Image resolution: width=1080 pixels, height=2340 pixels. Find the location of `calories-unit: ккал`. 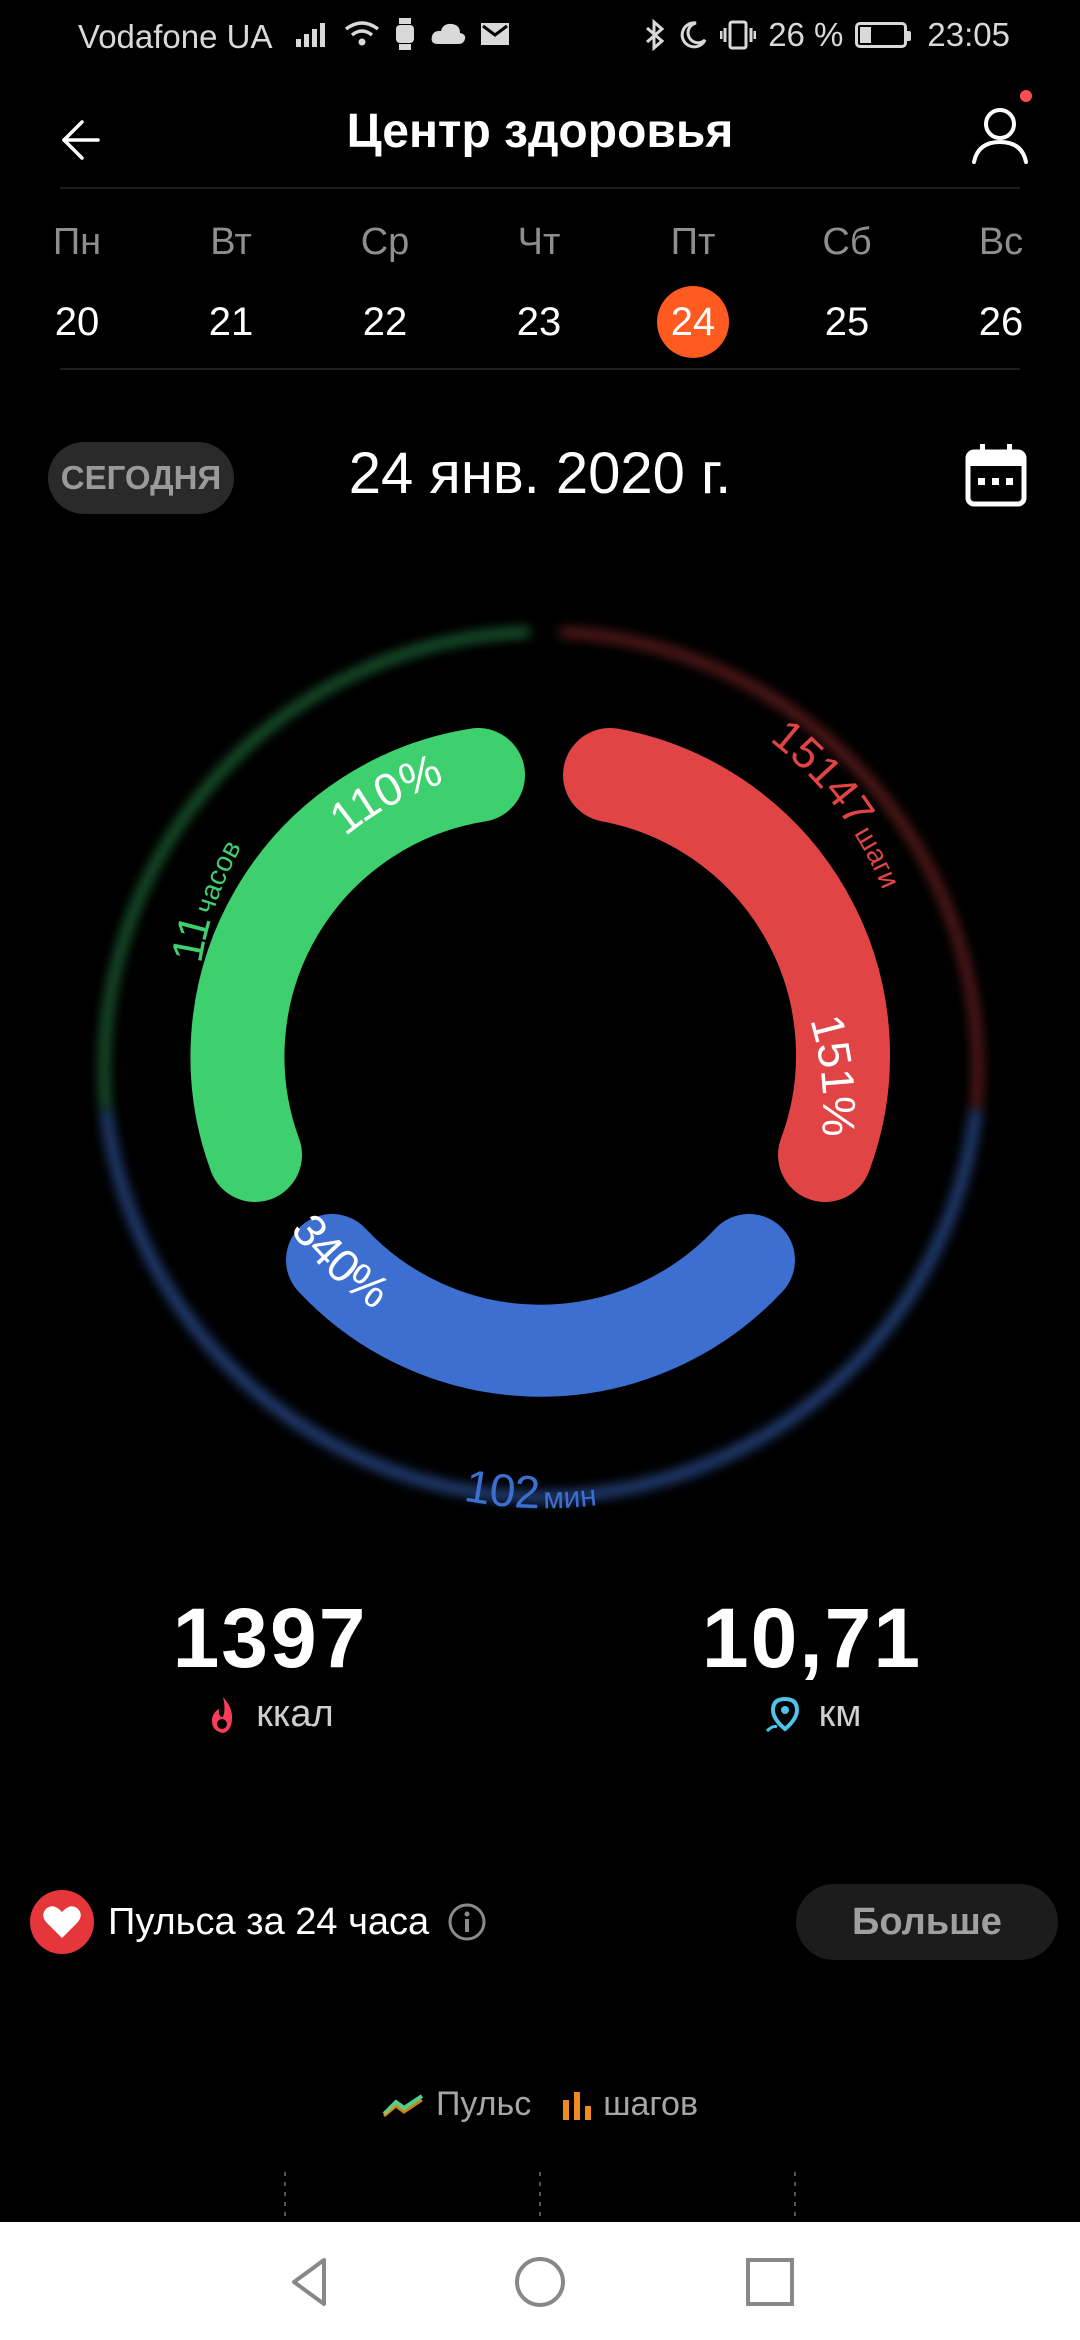

calories-unit: ккал is located at coordinates (295, 1714).